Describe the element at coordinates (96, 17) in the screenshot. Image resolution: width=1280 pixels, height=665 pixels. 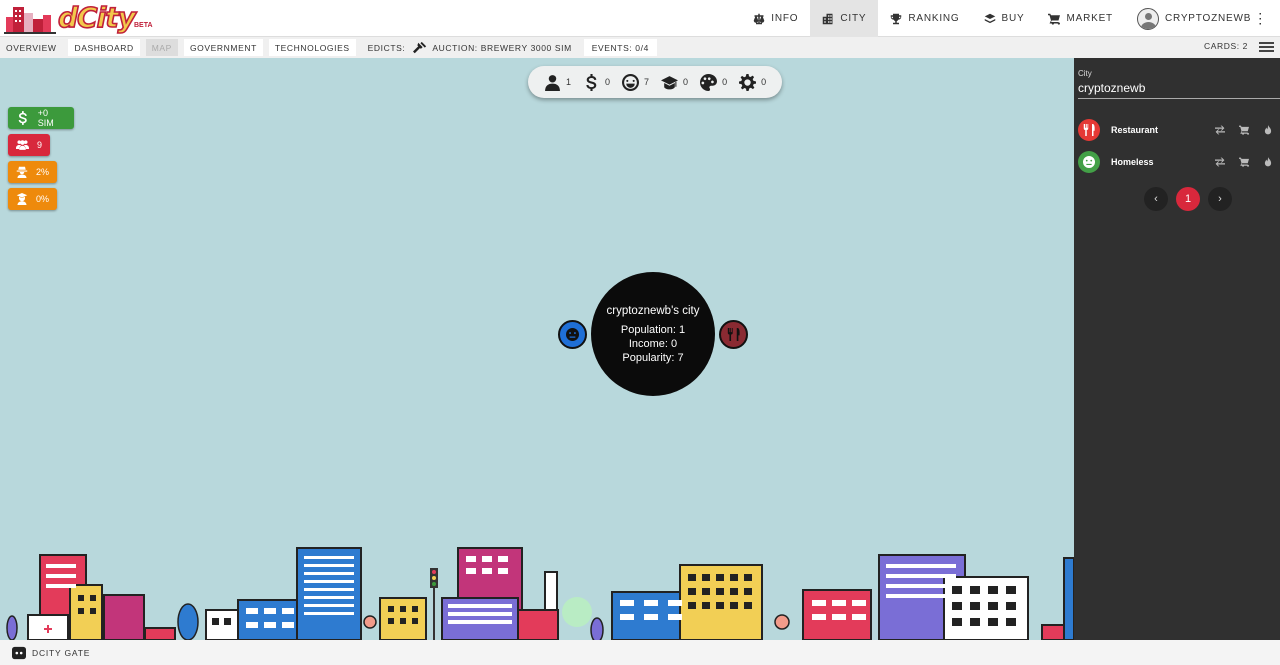
I see `logo-wordmark: dCity` at that location.